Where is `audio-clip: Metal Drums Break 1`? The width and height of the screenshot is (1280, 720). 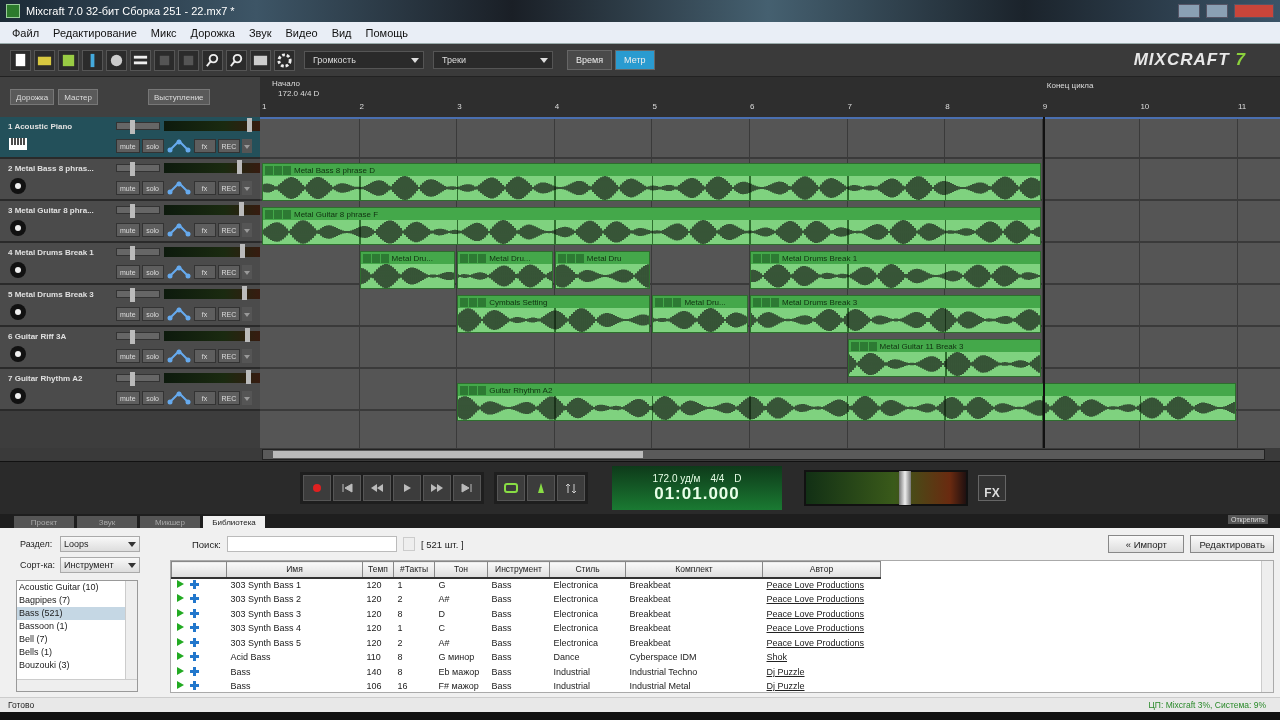 audio-clip: Metal Drums Break 1 is located at coordinates (895, 270).